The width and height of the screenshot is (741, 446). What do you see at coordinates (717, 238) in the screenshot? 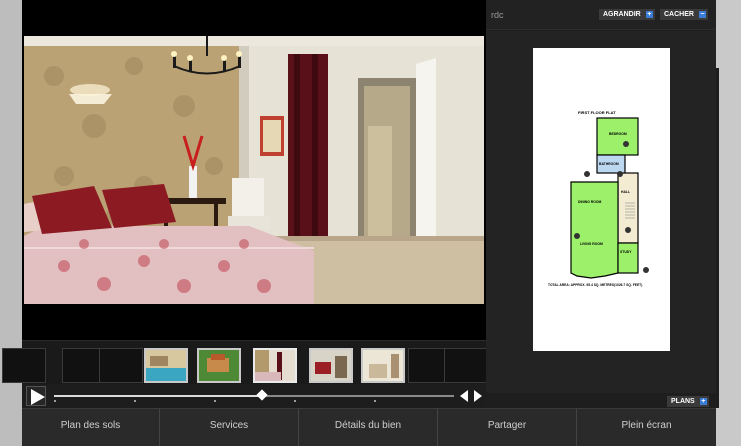
I see `right-frame-shadow` at bounding box center [717, 238].